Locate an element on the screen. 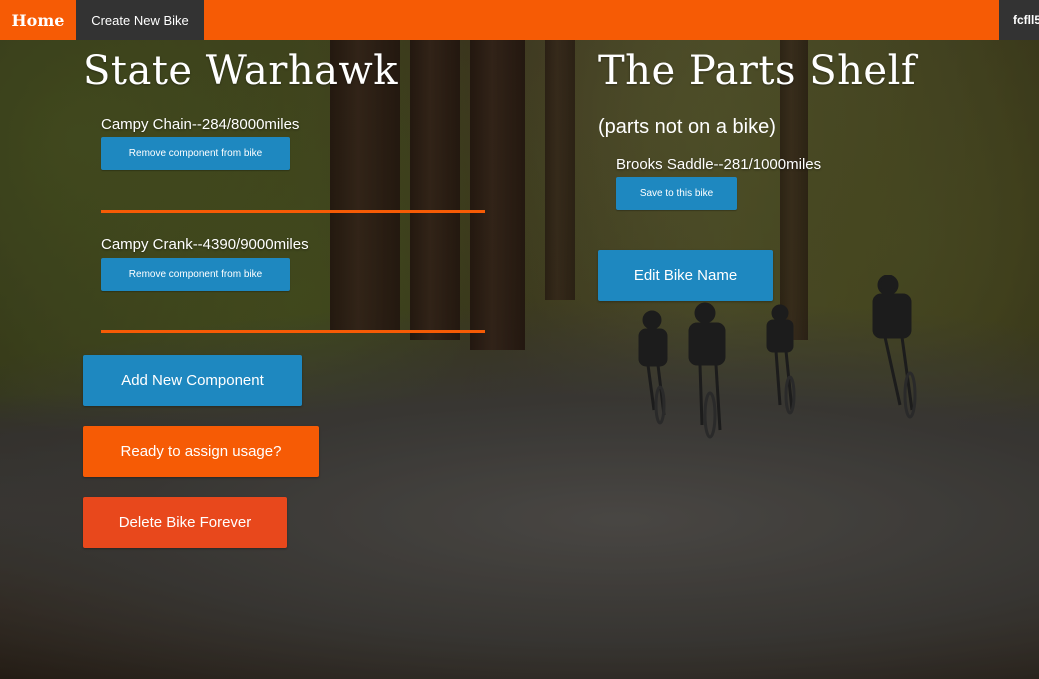 This screenshot has width=1039, height=679. nav-home-link: Home is located at coordinates (38, 20).